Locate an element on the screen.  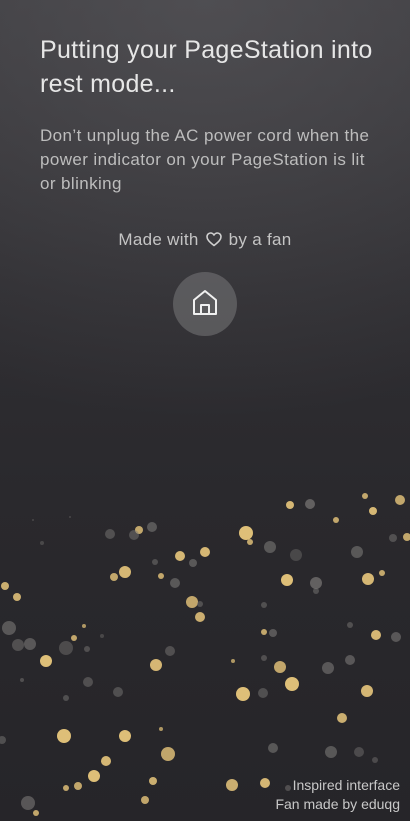
credits: Inspired interface Fan made by eduqg is located at coordinates (337, 795).